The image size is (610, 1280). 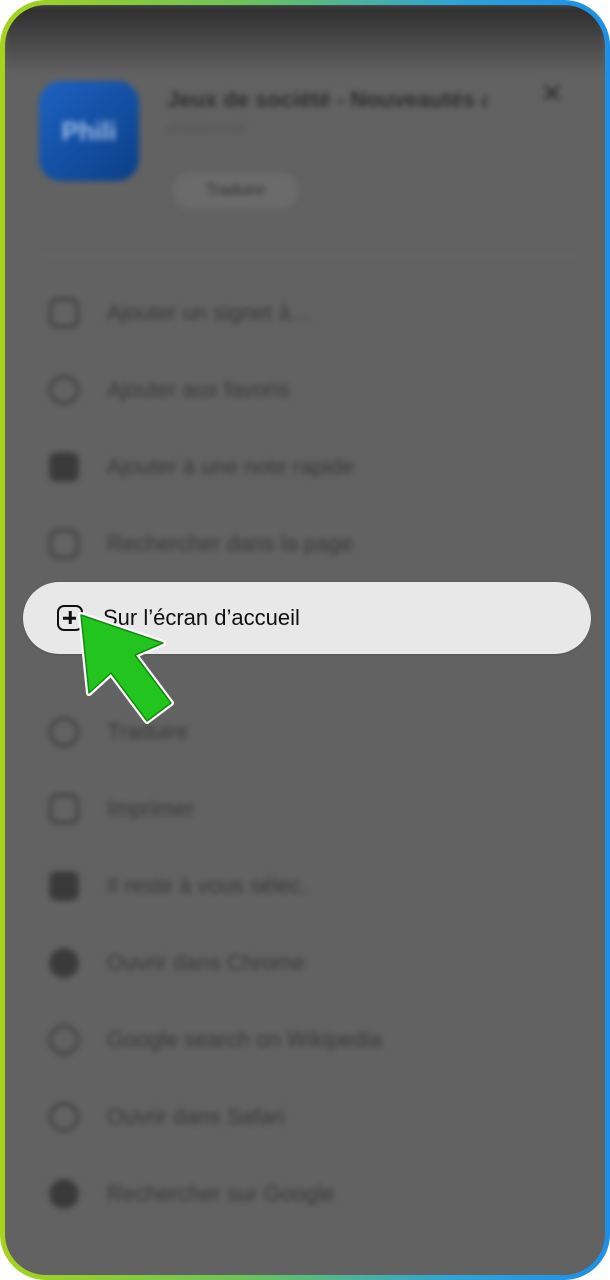 What do you see at coordinates (64, 544) in the screenshot?
I see `search-page-icon` at bounding box center [64, 544].